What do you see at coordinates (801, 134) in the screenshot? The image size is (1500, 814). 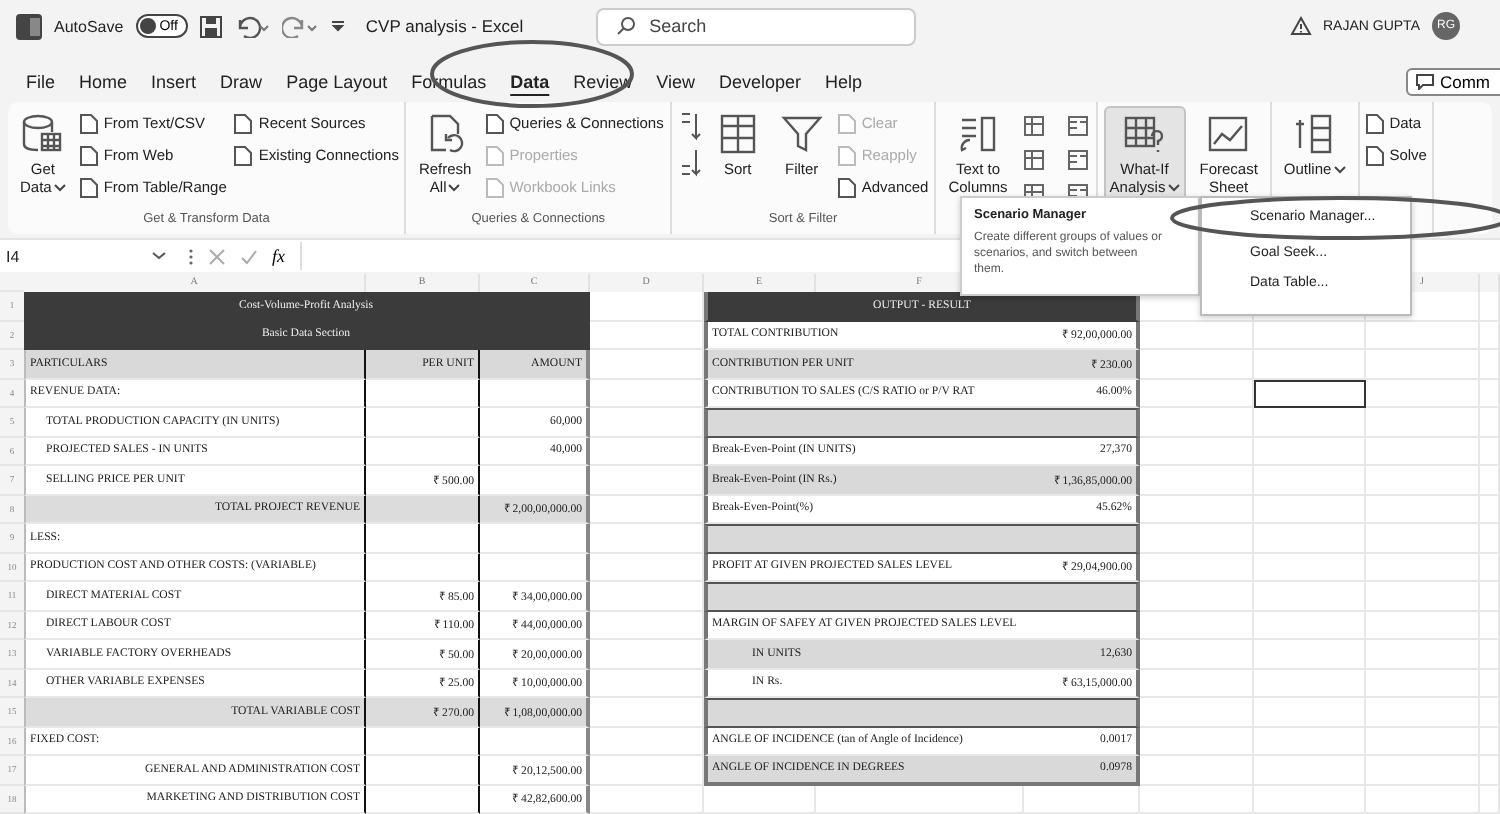 I see `filter-icon` at bounding box center [801, 134].